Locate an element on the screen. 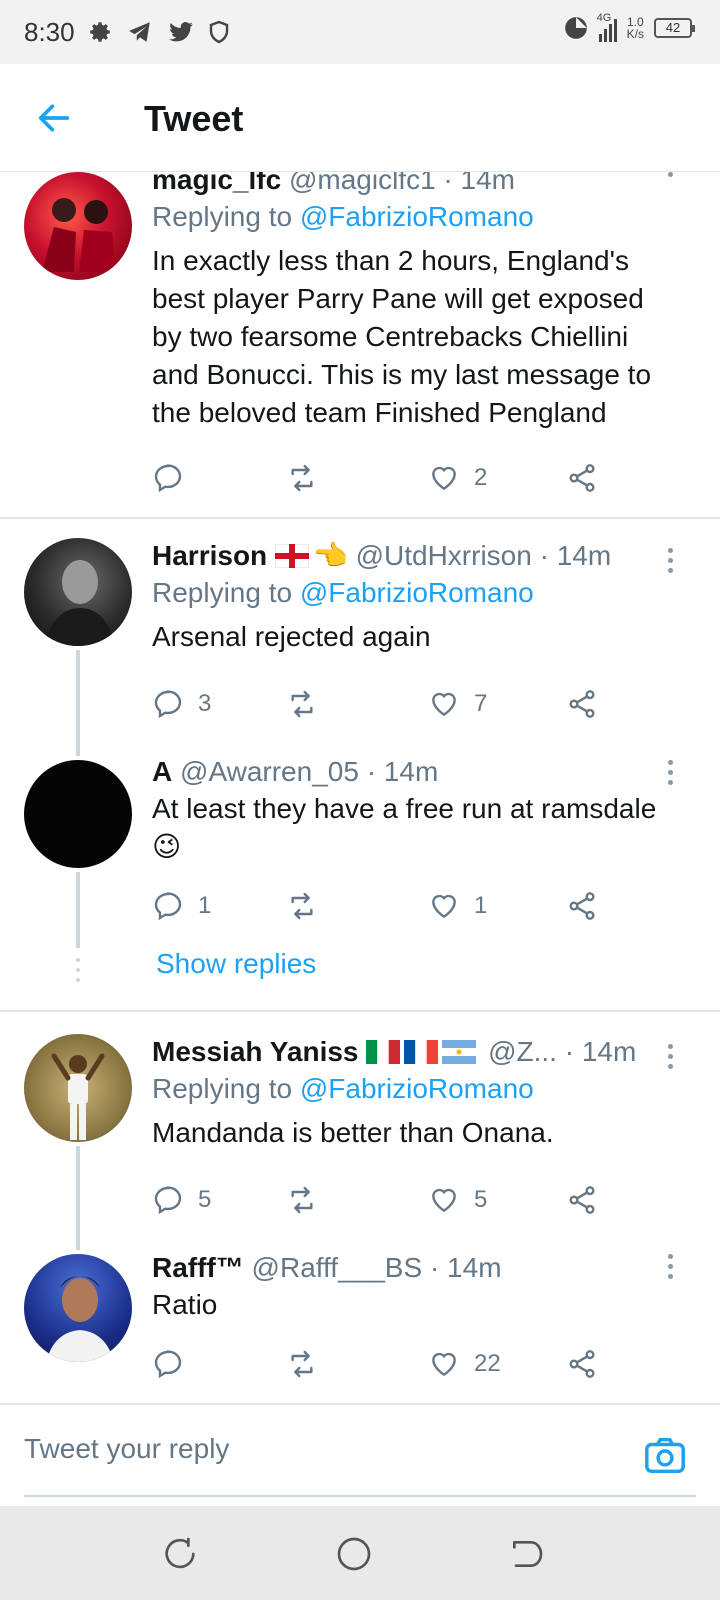  tweet-header: Rafff™ @Rafff___BS · 14m is located at coordinates (416, 1268).